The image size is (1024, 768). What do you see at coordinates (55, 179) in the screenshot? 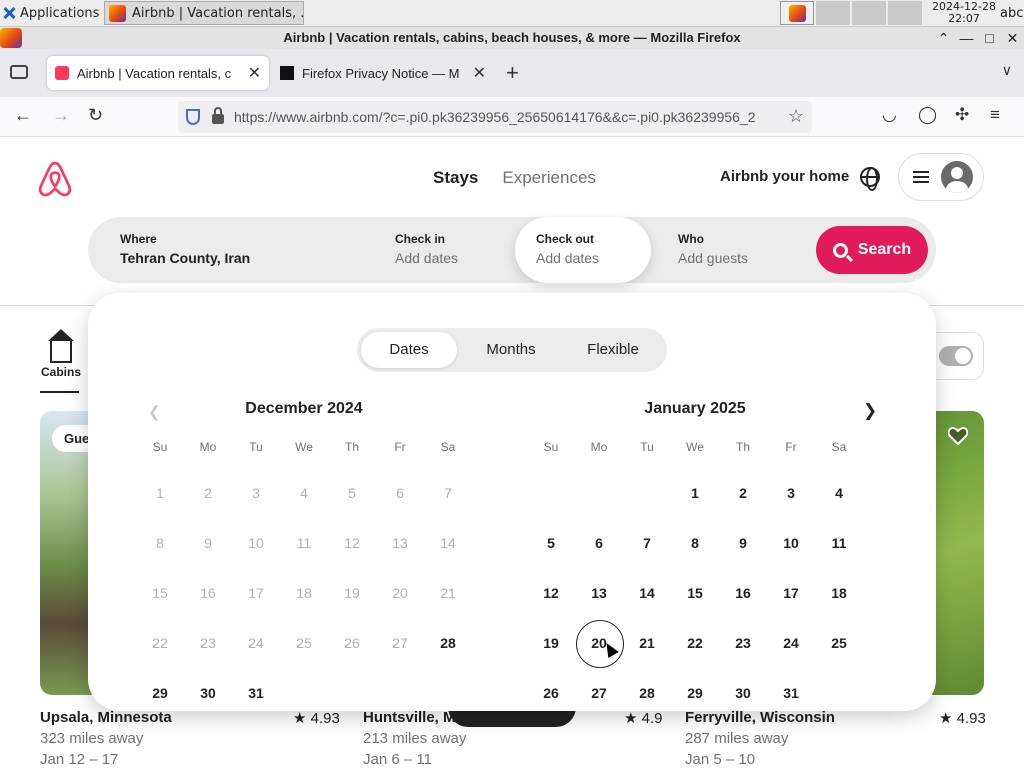
I see `airbnb-logo-icon` at bounding box center [55, 179].